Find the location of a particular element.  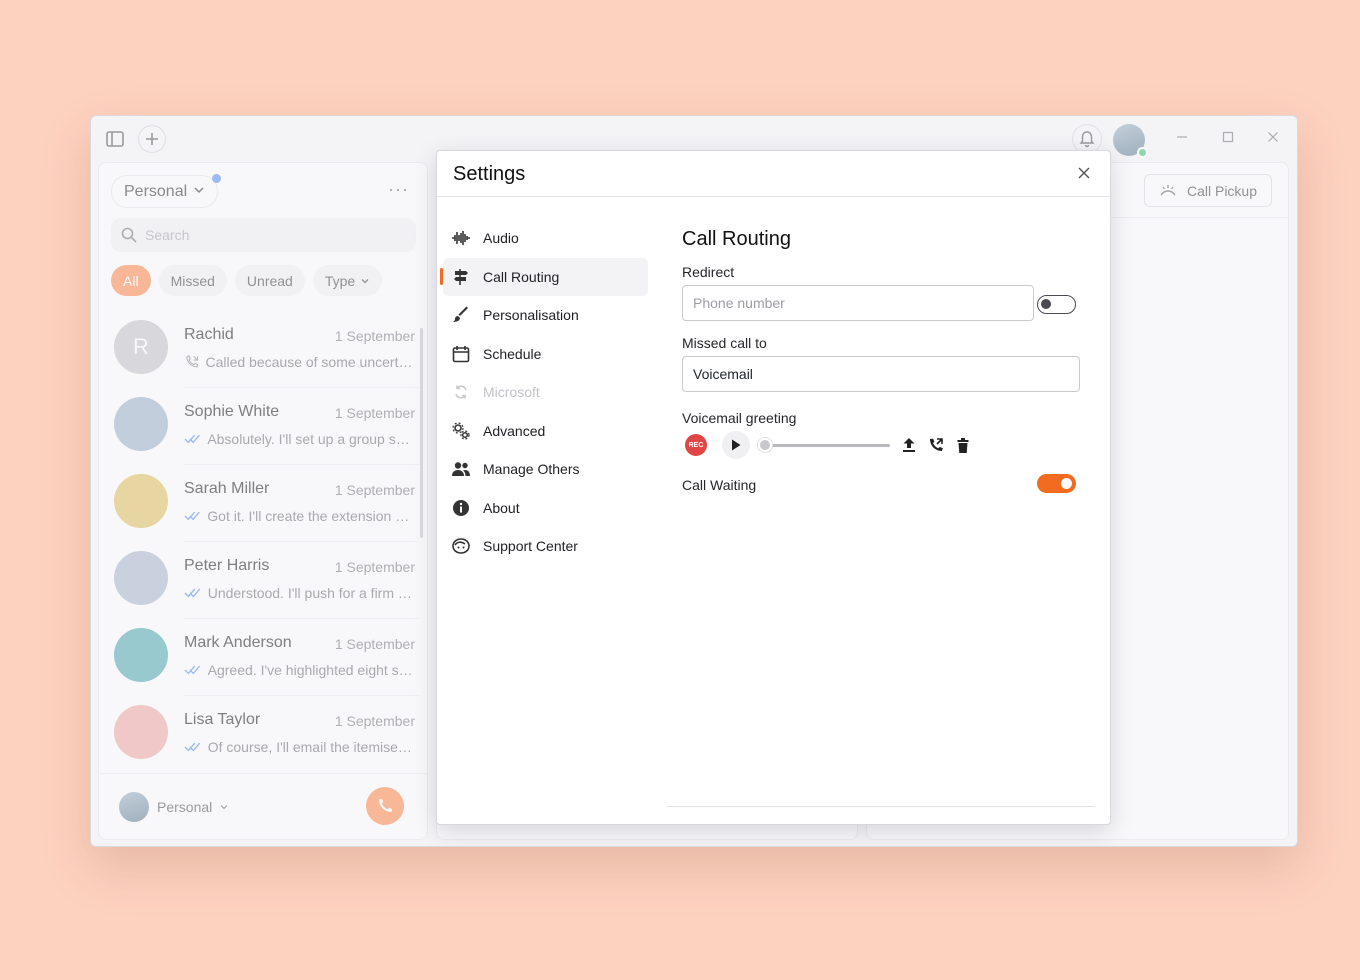

nav-item-personalisation: Personalisation is located at coordinates (545, 315).